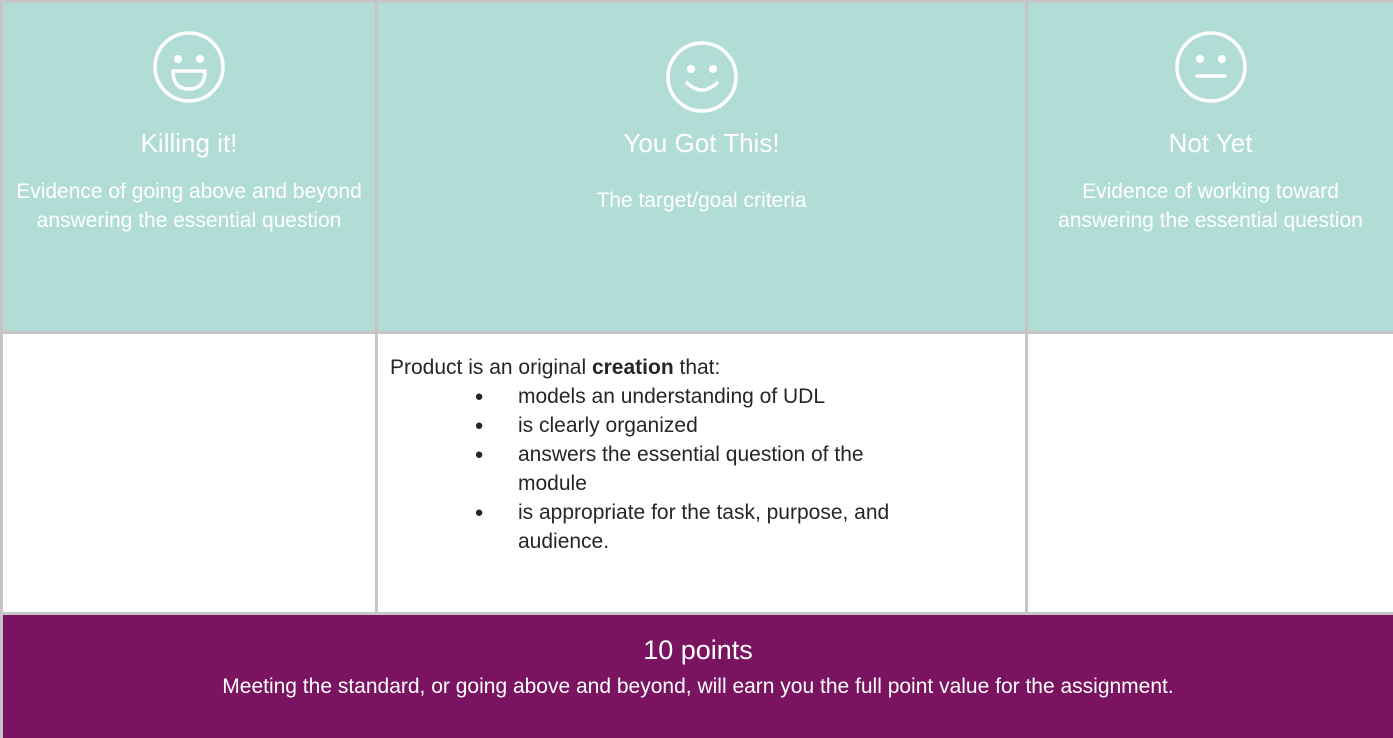 This screenshot has width=1393, height=738. Describe the element at coordinates (701, 143) in the screenshot. I see `level-title: You Got This!` at that location.